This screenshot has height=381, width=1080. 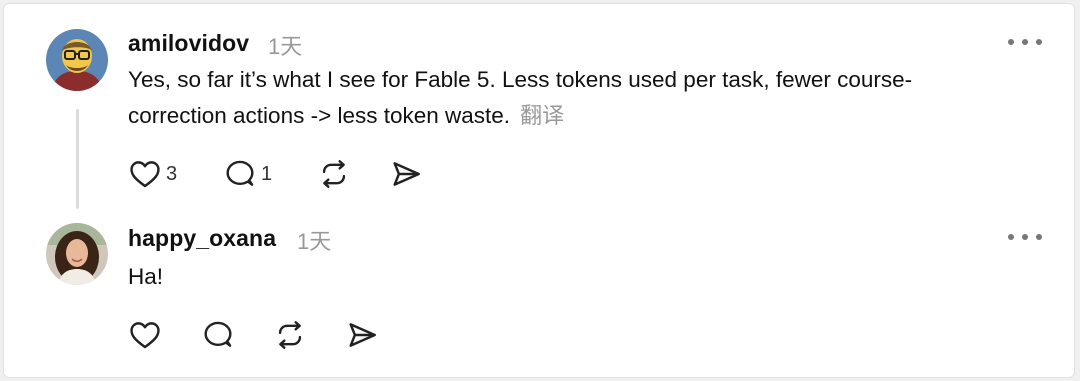 What do you see at coordinates (172, 173) in the screenshot?
I see `like-count: 3` at bounding box center [172, 173].